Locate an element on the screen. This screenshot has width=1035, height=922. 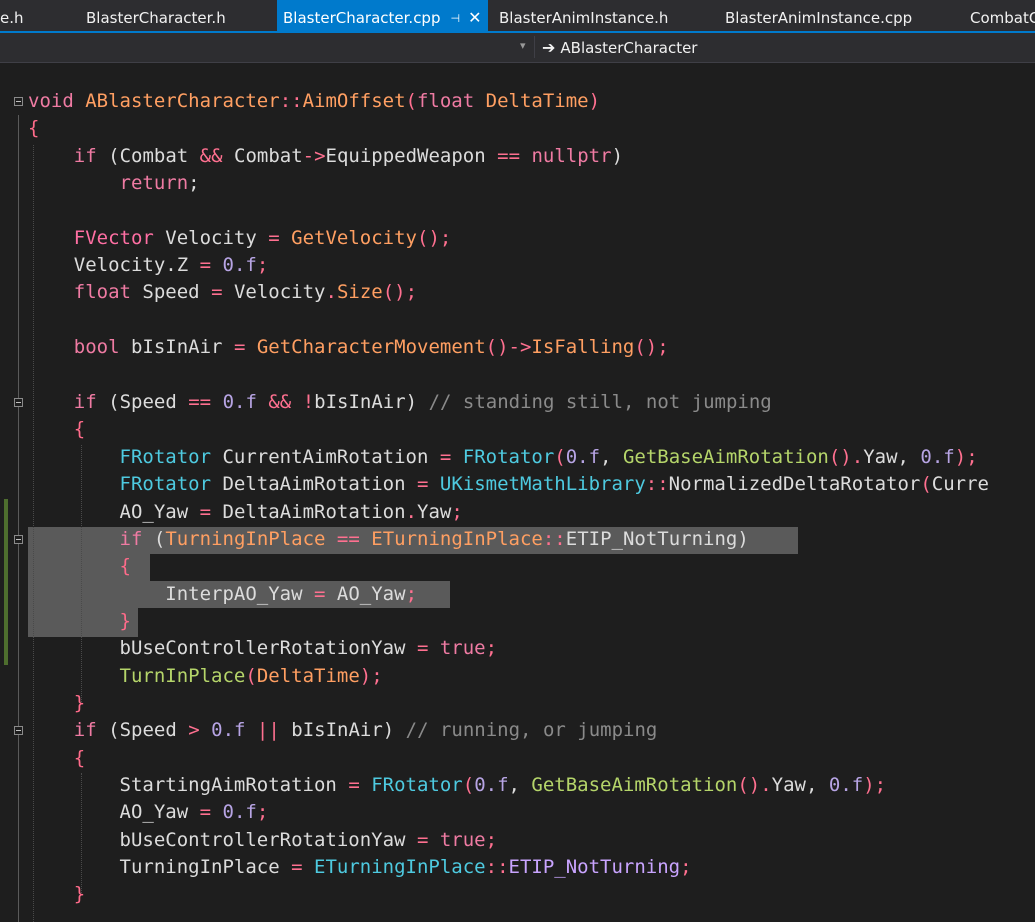
tab-label: BlasterAnimInstance.h is located at coordinates (584, 18).